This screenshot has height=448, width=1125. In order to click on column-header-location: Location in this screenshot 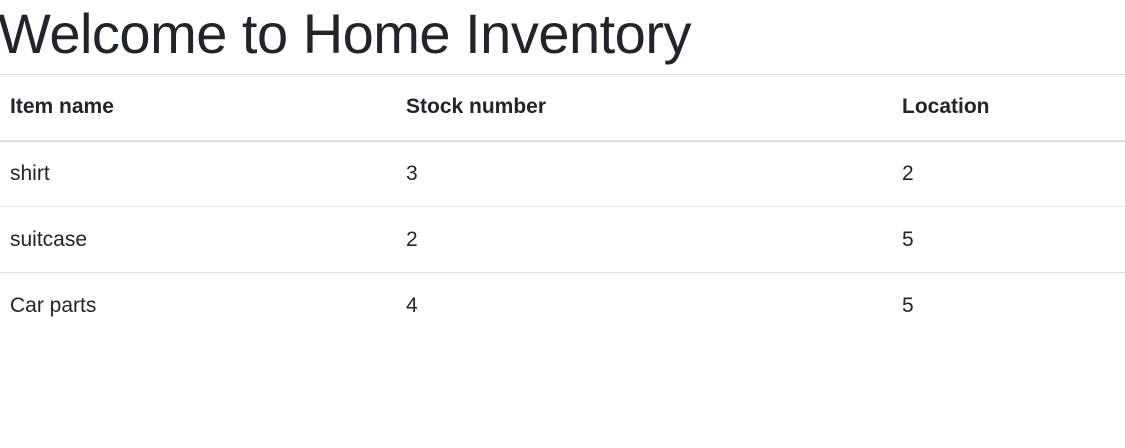, I will do `click(1008, 108)`.